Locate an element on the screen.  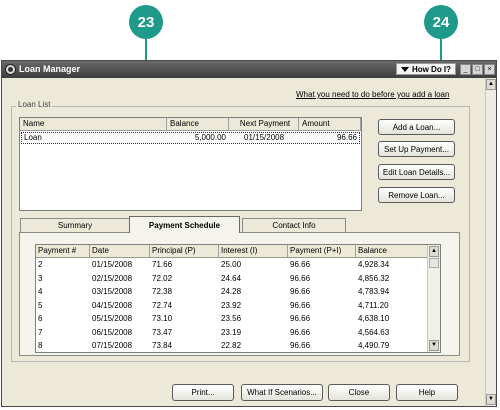
how-do-i-button: How Do I? is located at coordinates (426, 69).